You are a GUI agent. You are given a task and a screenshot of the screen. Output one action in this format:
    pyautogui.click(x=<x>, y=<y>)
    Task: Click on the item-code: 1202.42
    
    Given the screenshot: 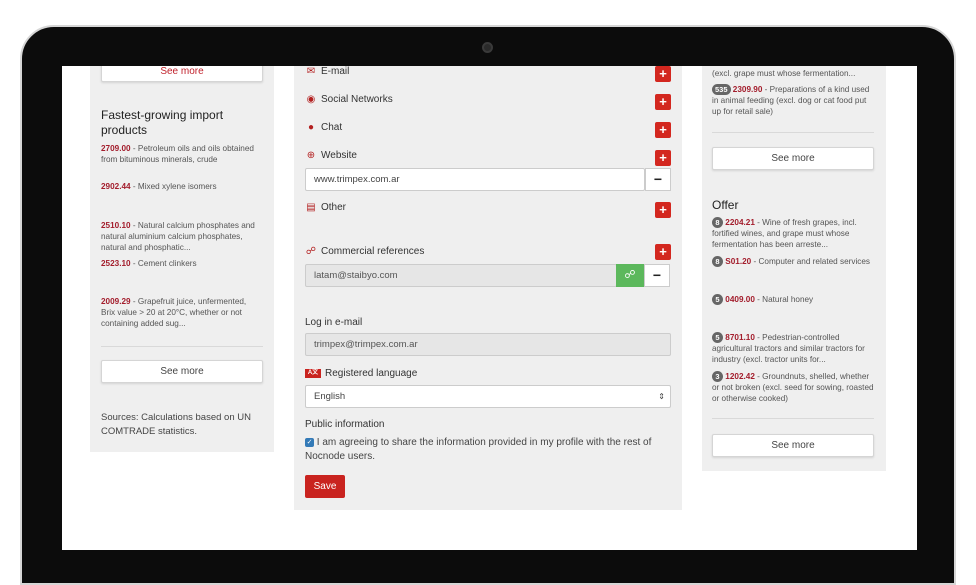 What is the action you would take?
    pyautogui.click(x=740, y=376)
    